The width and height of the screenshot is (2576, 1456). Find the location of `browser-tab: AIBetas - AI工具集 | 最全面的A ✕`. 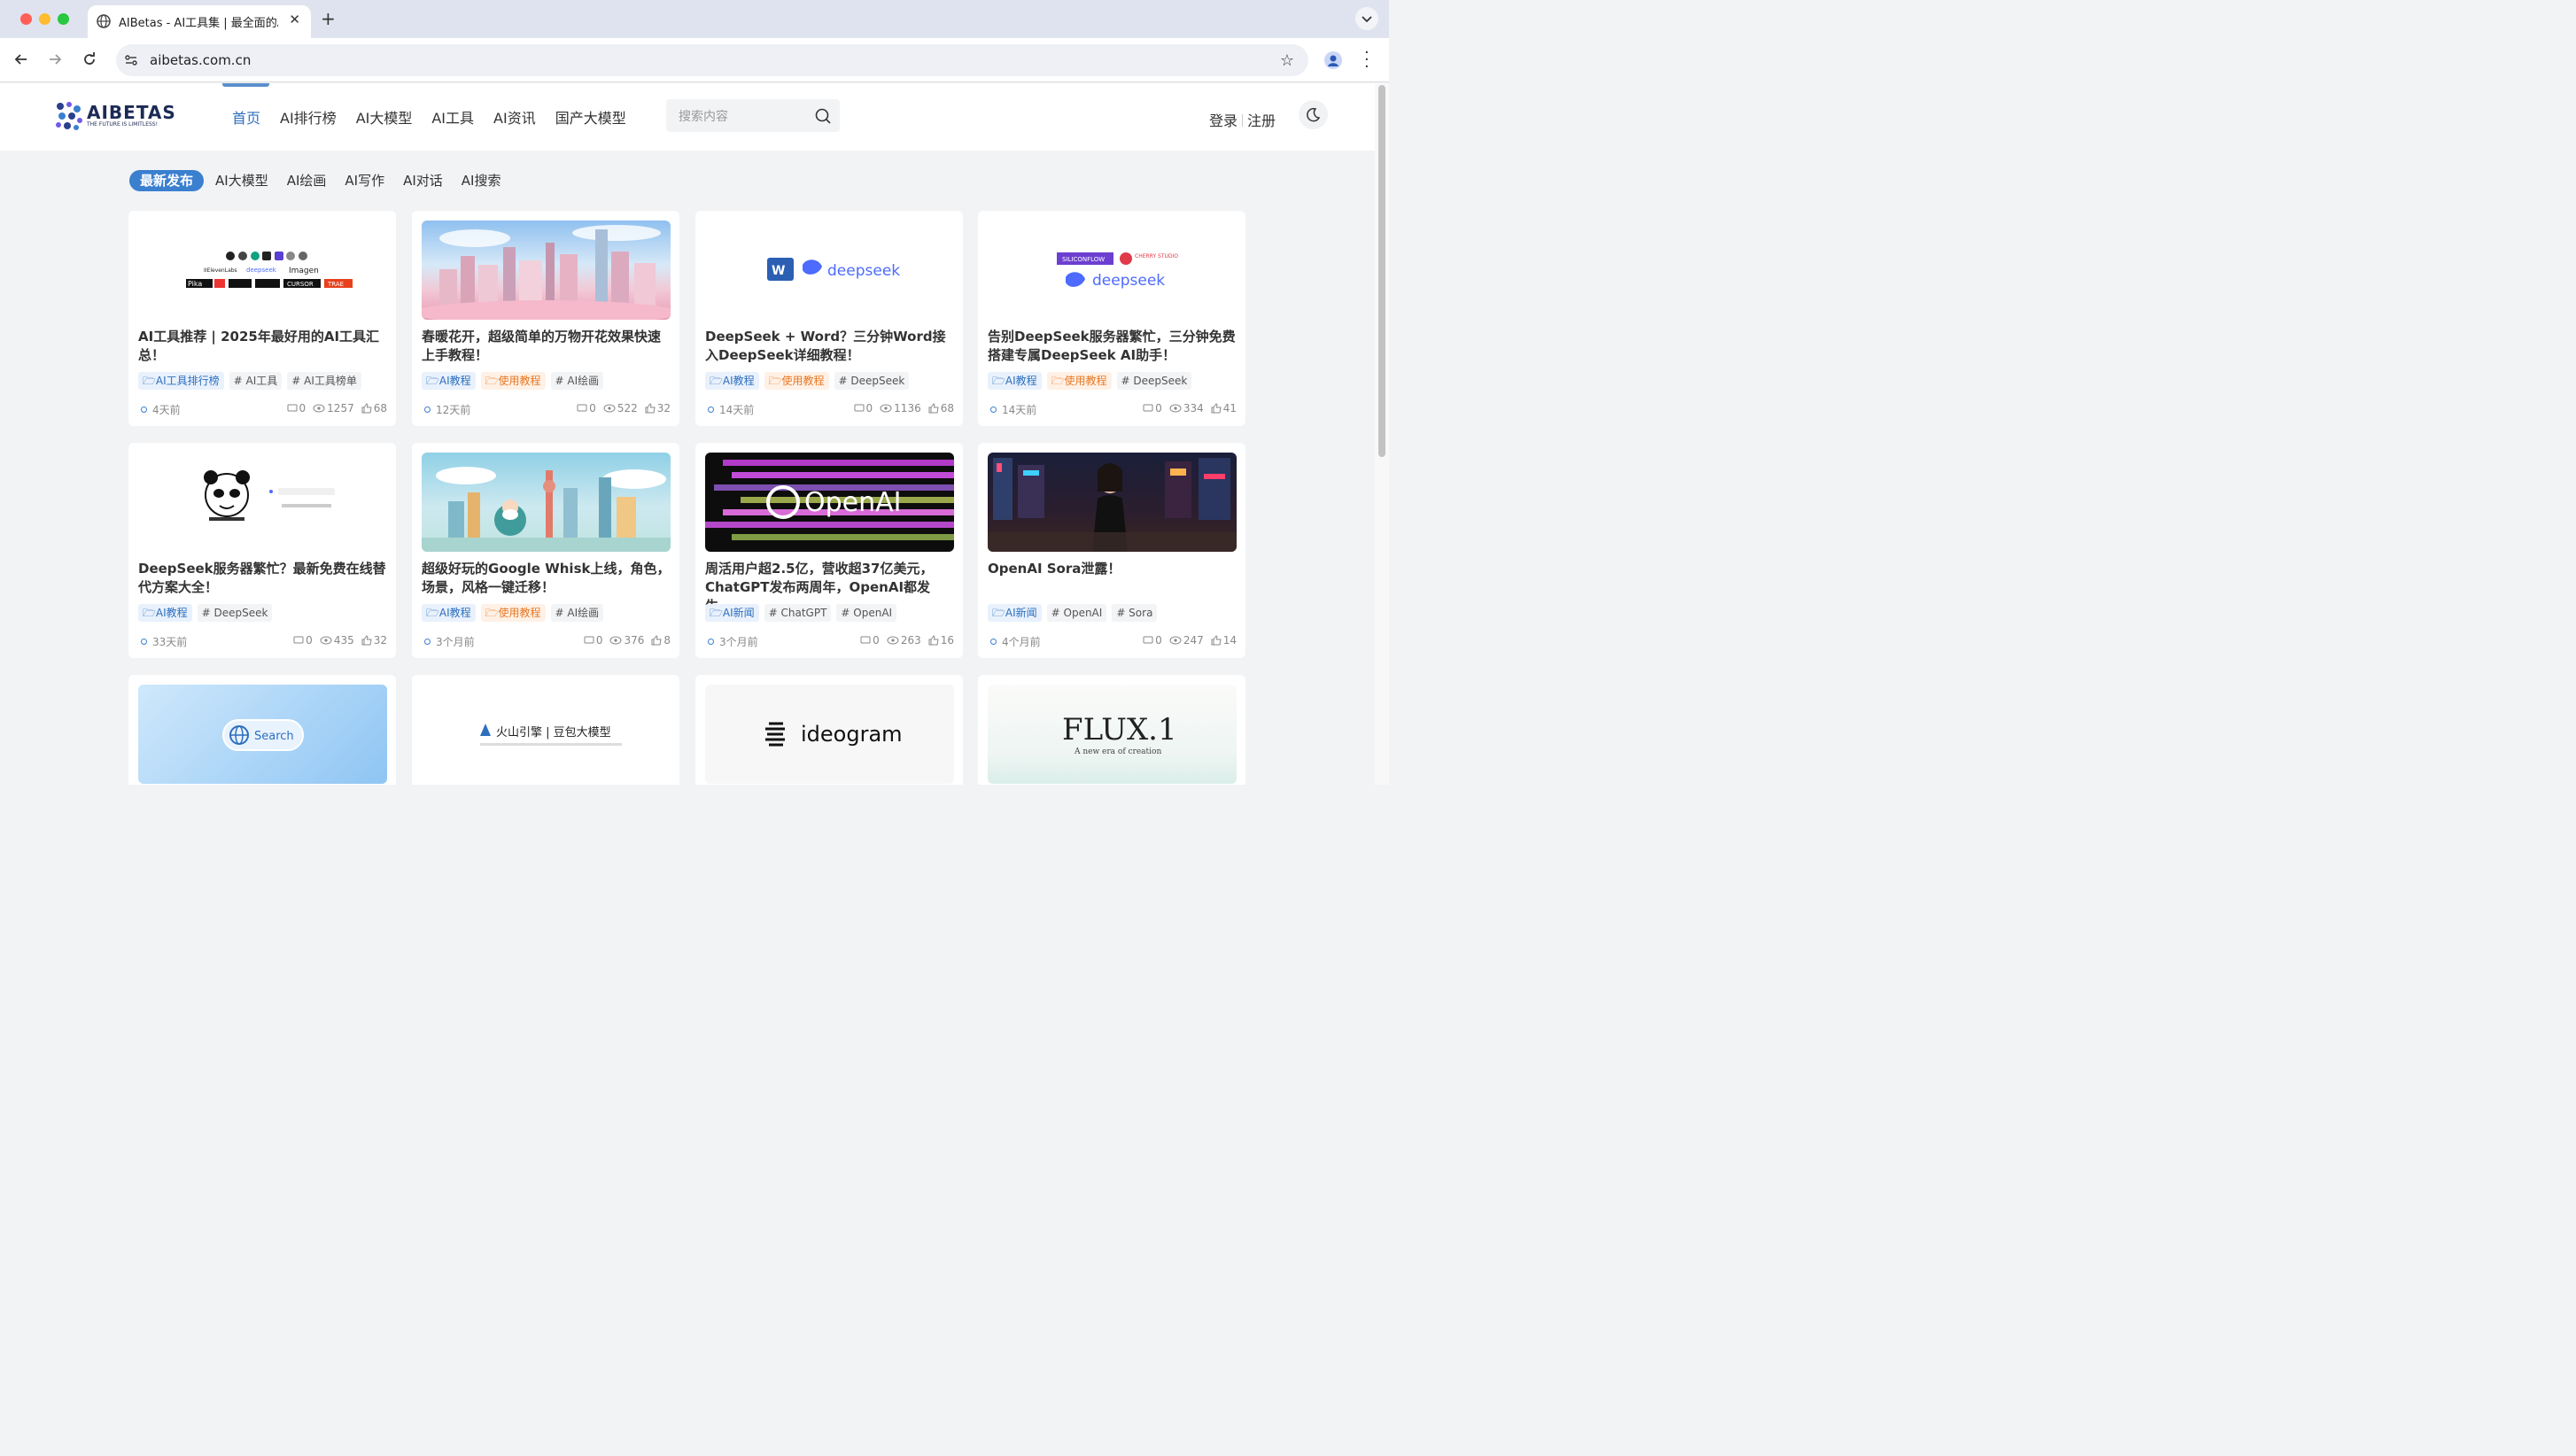

browser-tab: AIBetas - AI工具集 | 最全面的A ✕ is located at coordinates (199, 21).